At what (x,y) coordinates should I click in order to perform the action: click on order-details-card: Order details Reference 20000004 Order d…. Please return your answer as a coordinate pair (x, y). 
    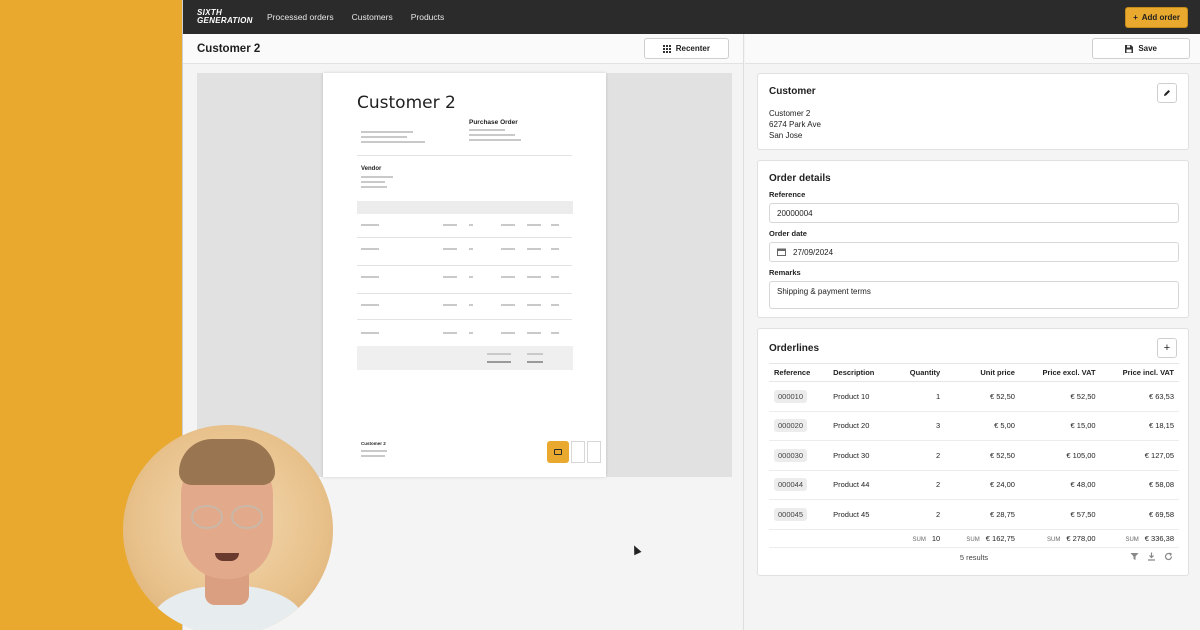
    Looking at the image, I should click on (973, 239).